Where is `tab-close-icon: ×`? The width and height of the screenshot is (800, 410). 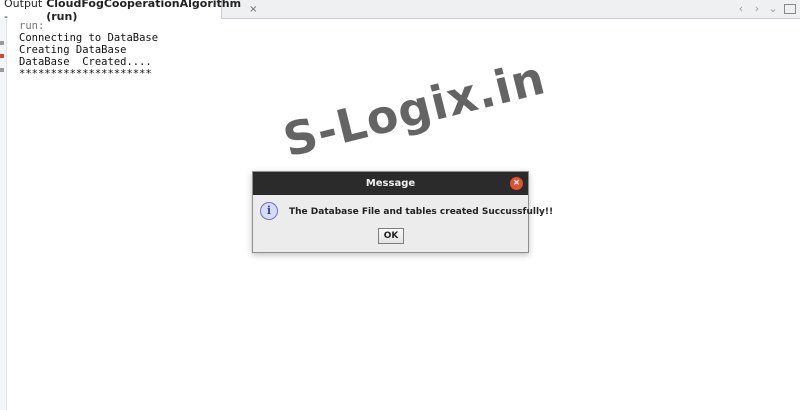 tab-close-icon: × is located at coordinates (253, 9).